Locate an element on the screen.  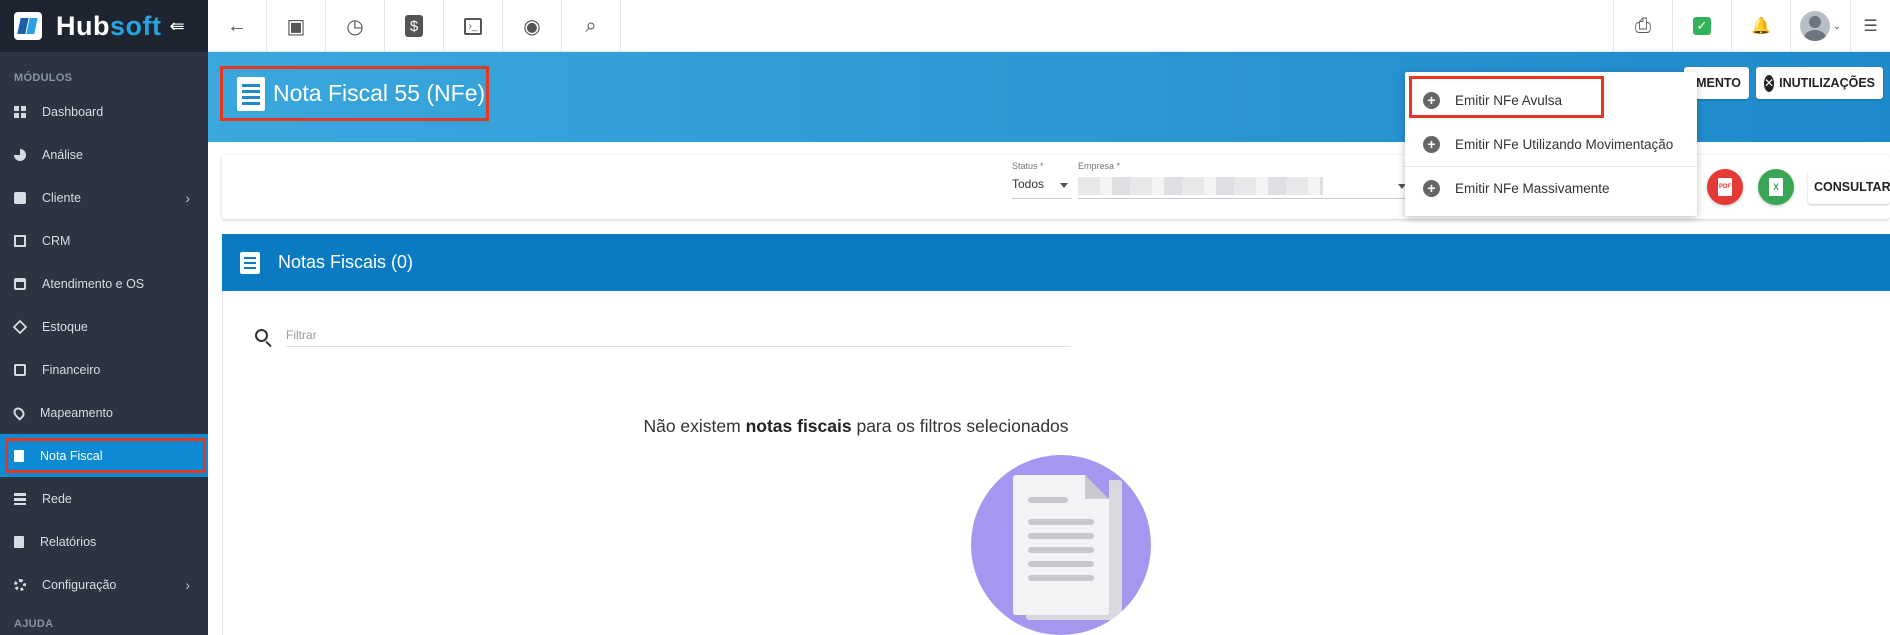
brand-name-part2: soft is located at coordinates (135, 25).